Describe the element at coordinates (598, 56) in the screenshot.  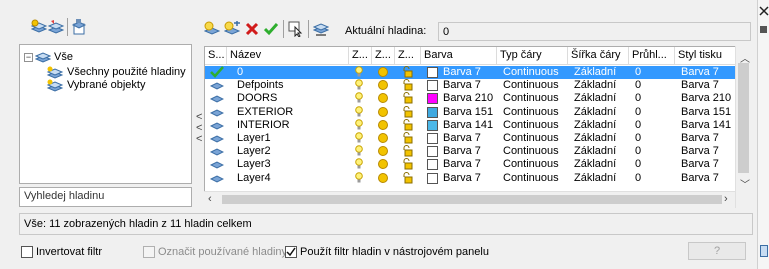
I see `col-header-lineweight: Šířka čáry` at that location.